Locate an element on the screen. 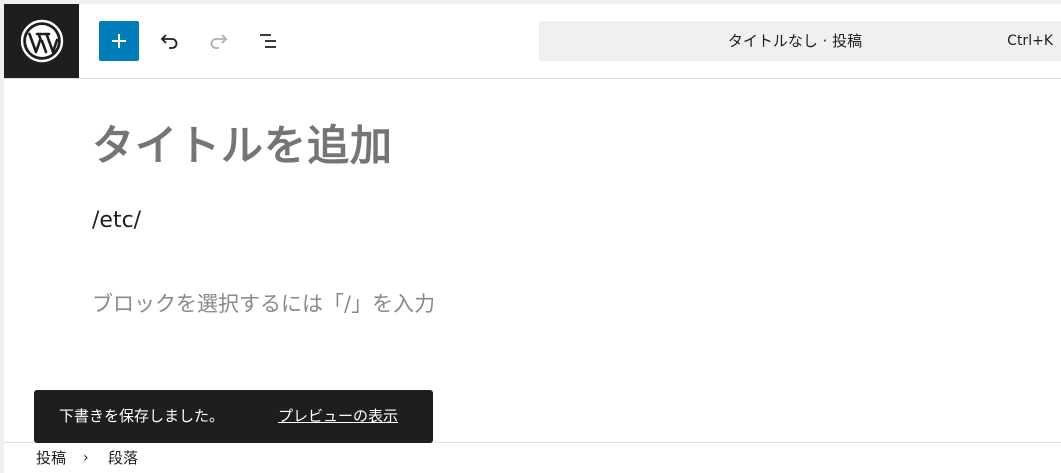 The width and height of the screenshot is (1061, 473). paragraph-block: /etc/ is located at coordinates (116, 220).